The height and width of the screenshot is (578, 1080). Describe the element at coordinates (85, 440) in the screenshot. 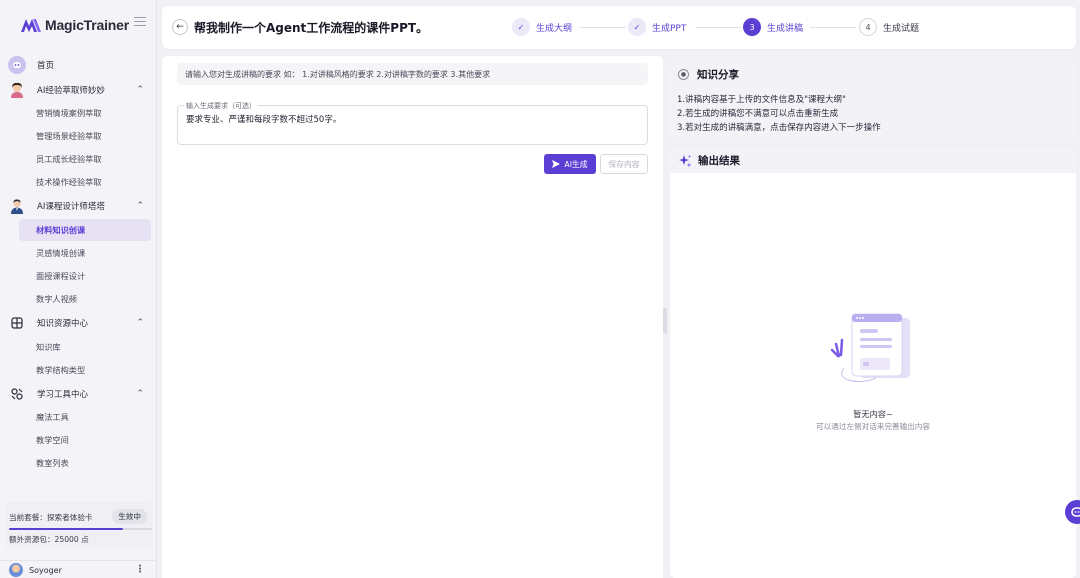

I see `sidebar-subitem: 教学空间` at that location.